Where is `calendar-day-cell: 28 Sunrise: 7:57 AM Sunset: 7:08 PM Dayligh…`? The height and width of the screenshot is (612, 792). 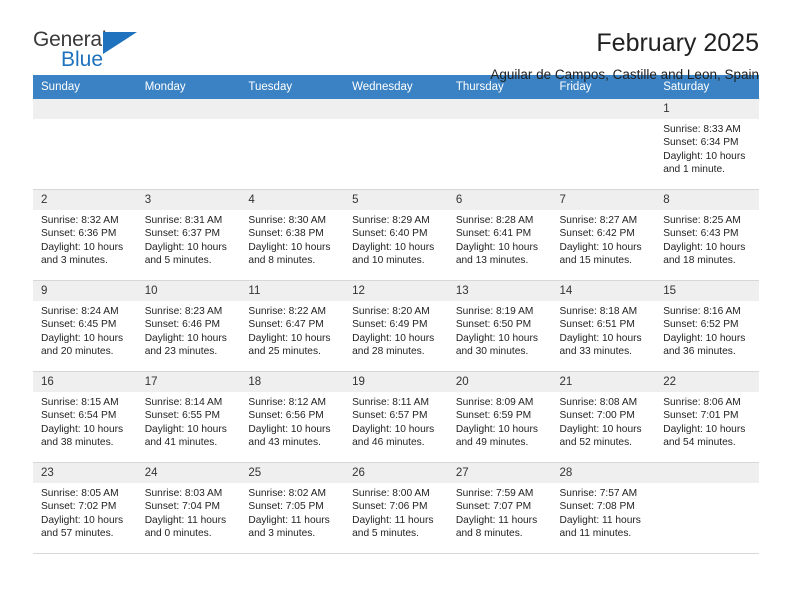
calendar-day-cell: 28 Sunrise: 7:57 AM Sunset: 7:08 PM Dayligh… is located at coordinates (603, 508).